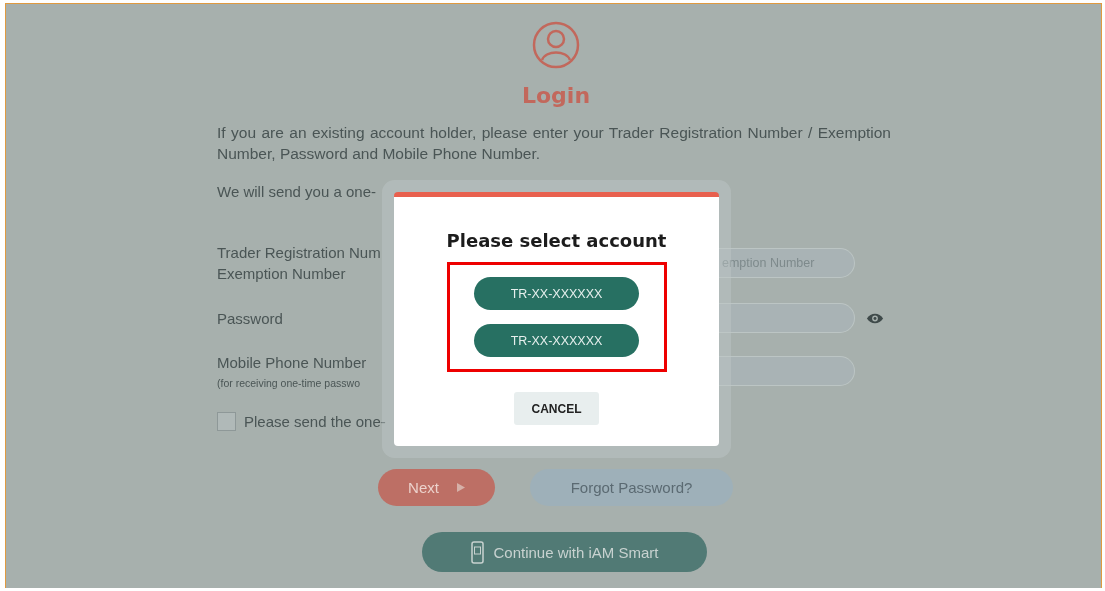 This screenshot has height=591, width=1105. Describe the element at coordinates (875, 318) in the screenshot. I see `eye-icon` at that location.